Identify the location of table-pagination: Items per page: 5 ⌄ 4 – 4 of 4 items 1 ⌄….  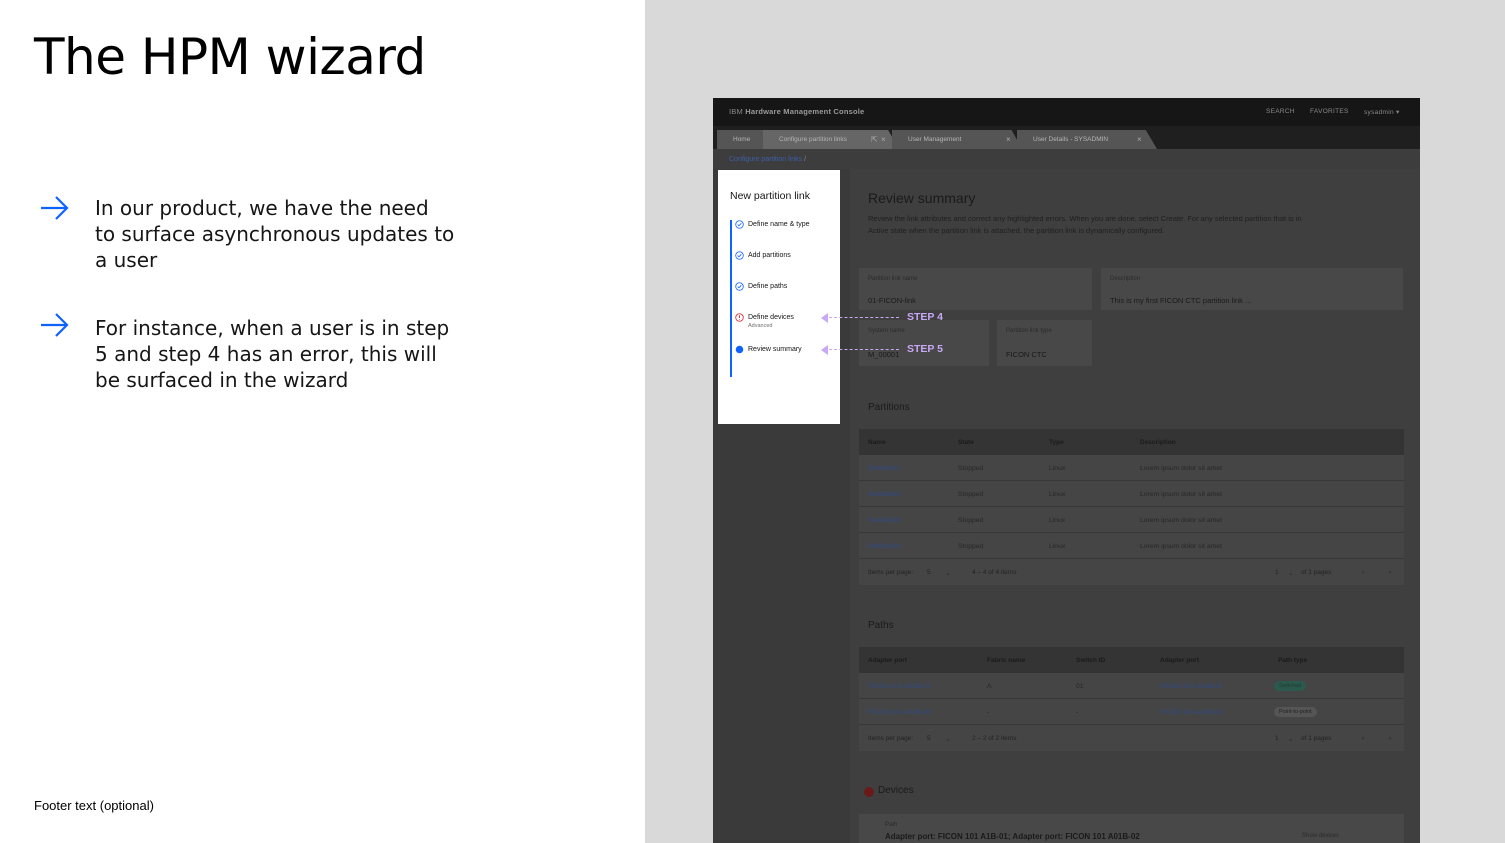
(1131, 572).